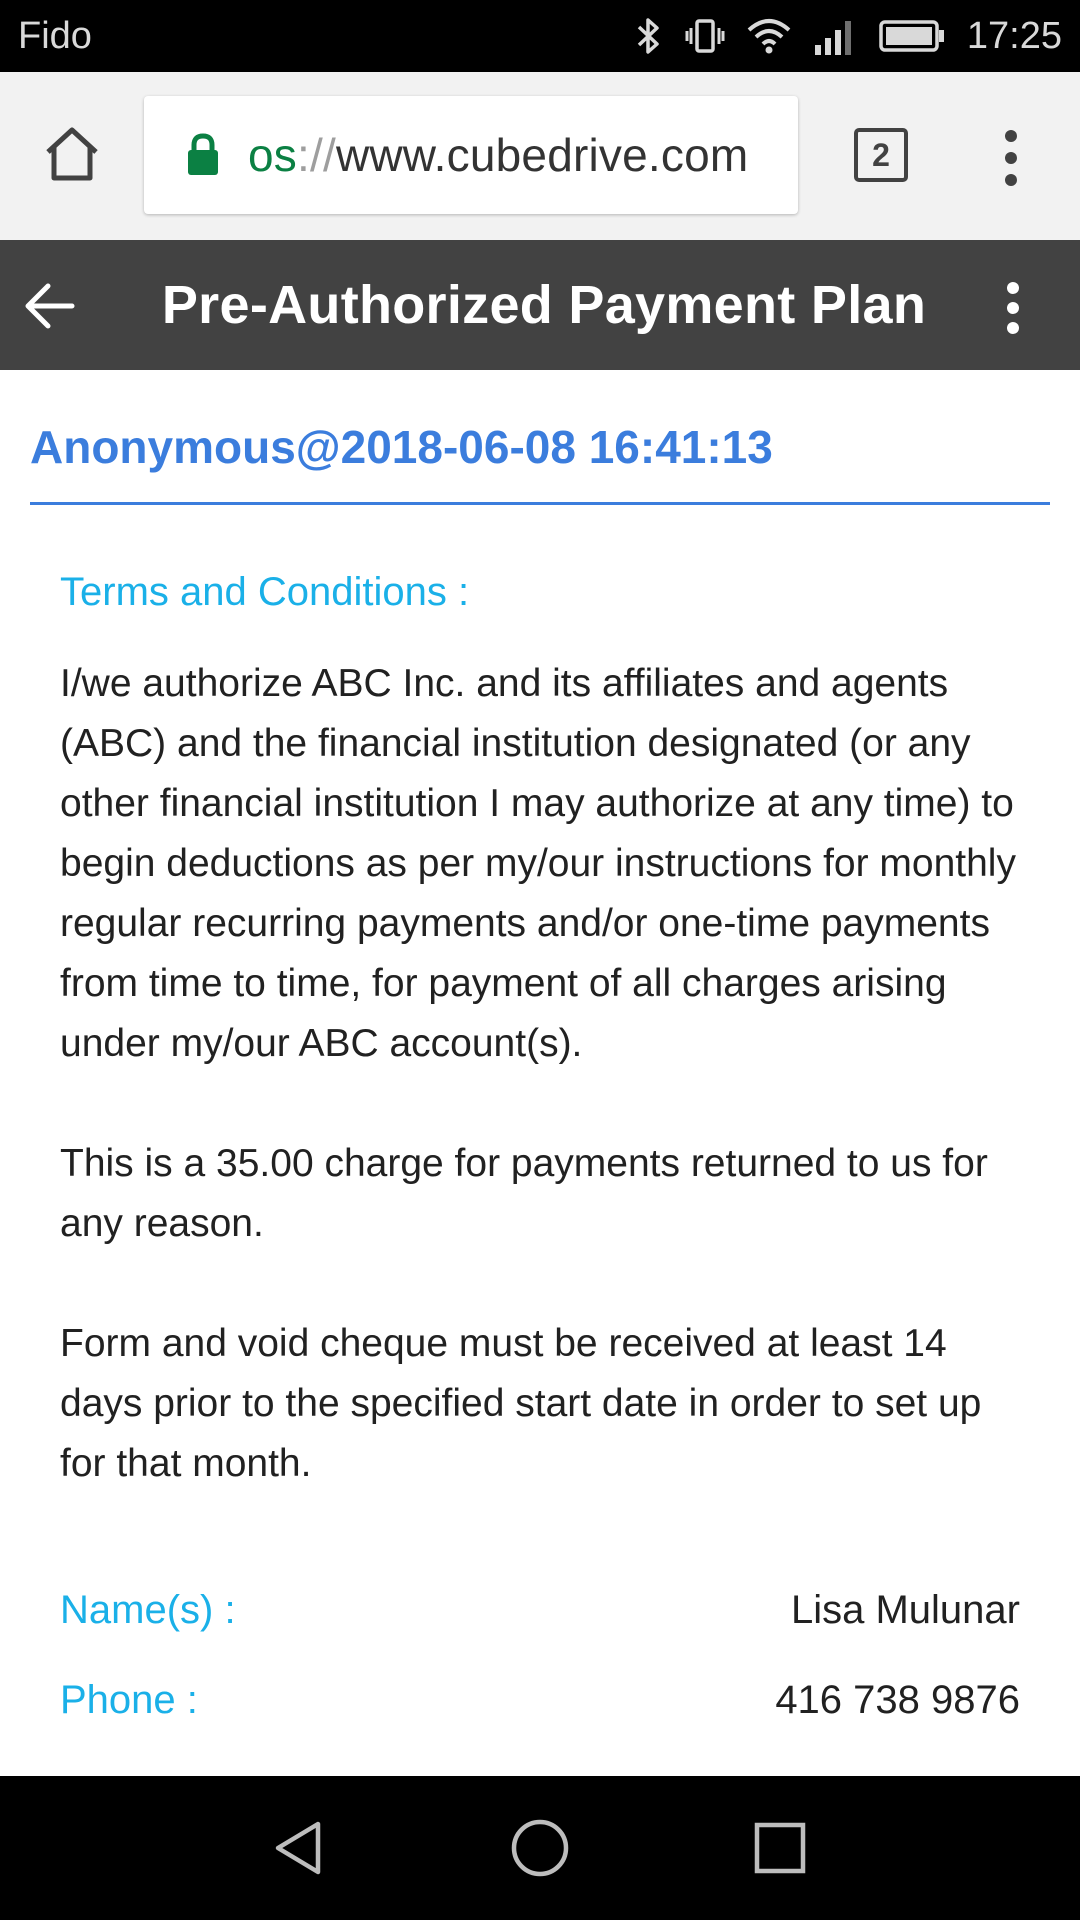 The height and width of the screenshot is (1920, 1080). Describe the element at coordinates (72, 154) in the screenshot. I see `home-icon` at that location.